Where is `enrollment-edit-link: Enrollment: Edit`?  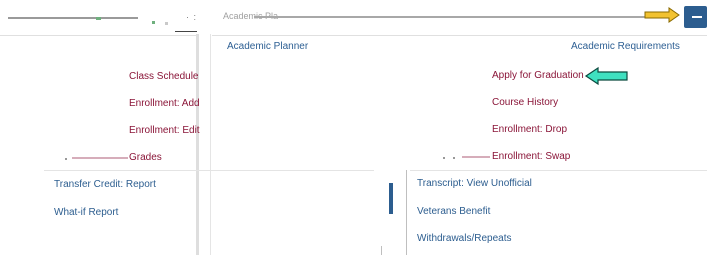
enrollment-edit-link: Enrollment: Edit is located at coordinates (164, 131).